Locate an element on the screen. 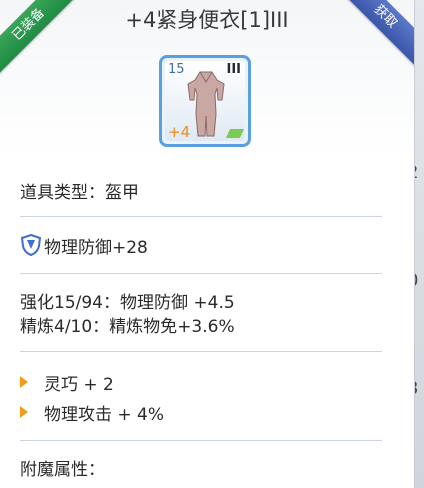 The height and width of the screenshot is (488, 424). bonus-item: 物理攻击 + 4% is located at coordinates (202, 412).